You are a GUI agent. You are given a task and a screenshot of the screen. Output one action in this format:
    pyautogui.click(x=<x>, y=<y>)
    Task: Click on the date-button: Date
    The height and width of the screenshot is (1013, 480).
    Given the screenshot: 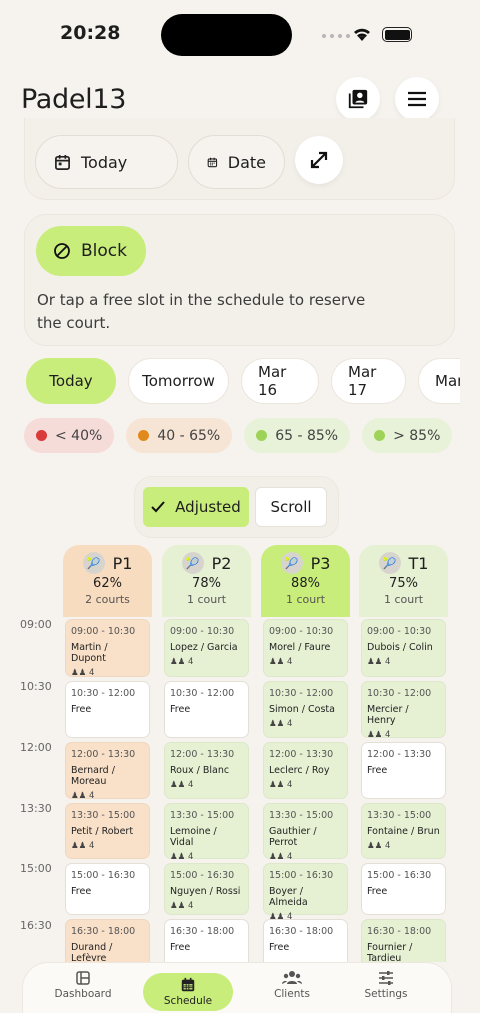 What is the action you would take?
    pyautogui.click(x=236, y=162)
    